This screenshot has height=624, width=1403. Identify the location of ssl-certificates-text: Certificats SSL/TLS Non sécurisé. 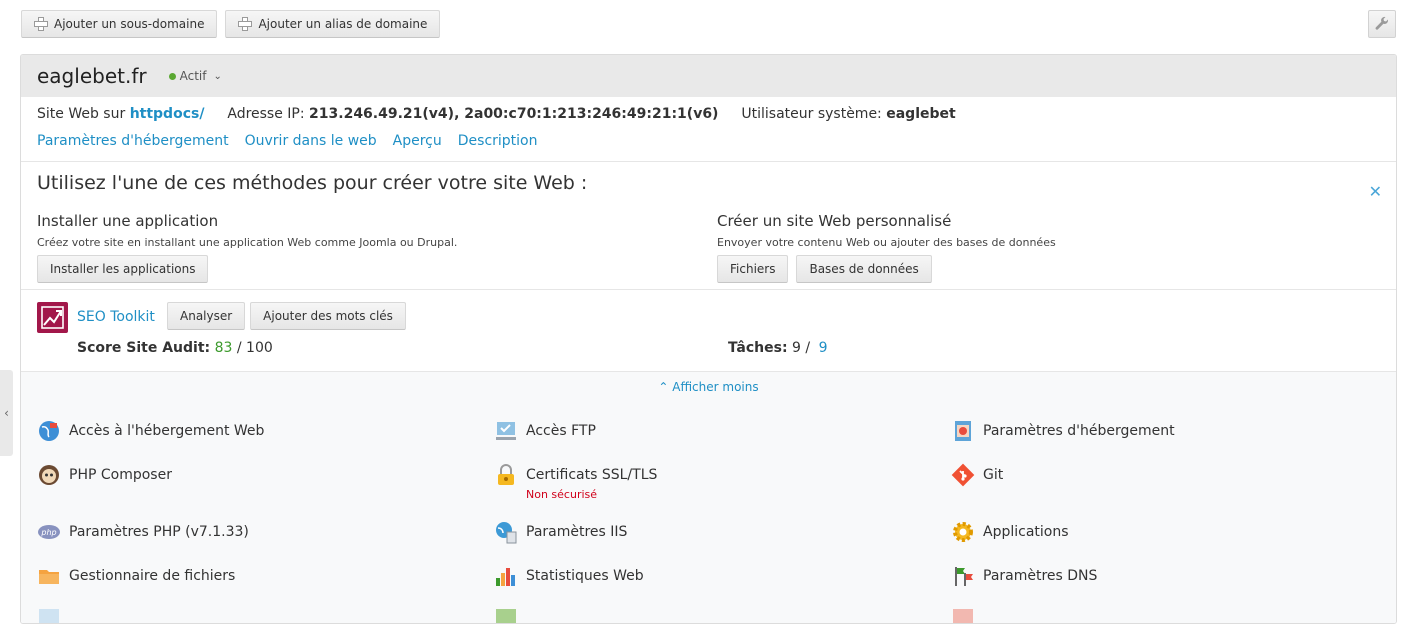
(591, 483).